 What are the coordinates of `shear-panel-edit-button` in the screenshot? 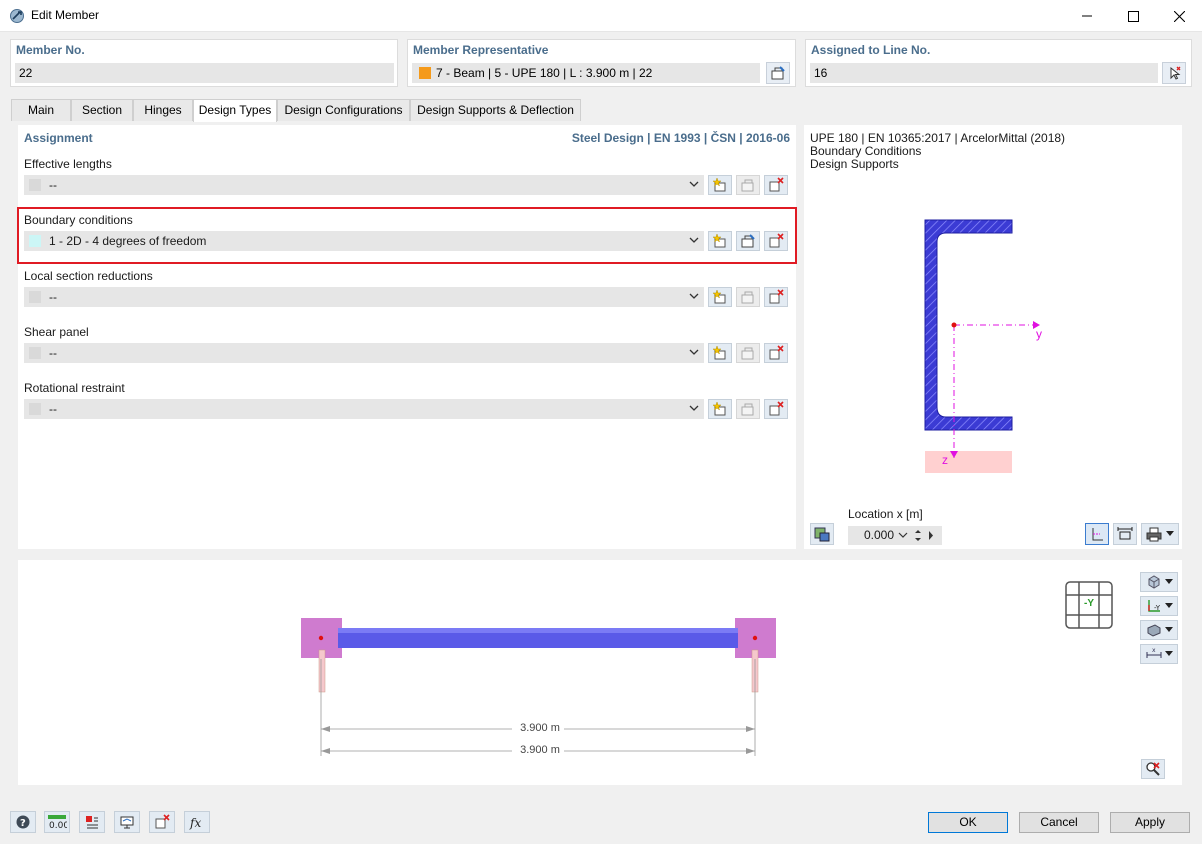 It's located at (748, 353).